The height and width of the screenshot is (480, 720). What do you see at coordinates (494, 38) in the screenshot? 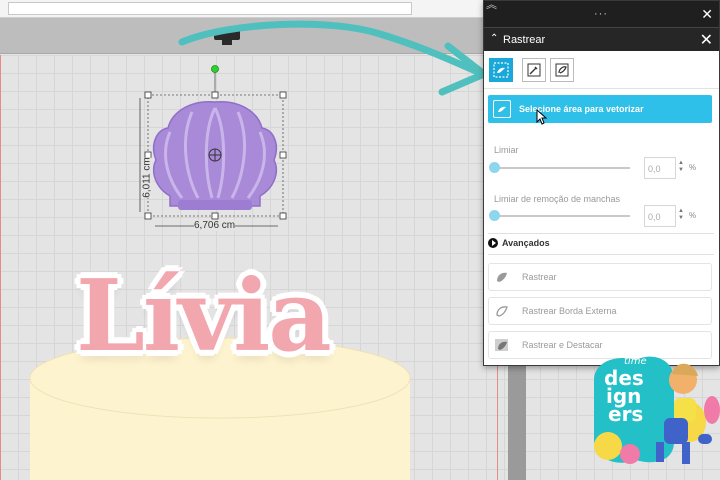
I see `chevron-up-icon: ⌃` at bounding box center [494, 38].